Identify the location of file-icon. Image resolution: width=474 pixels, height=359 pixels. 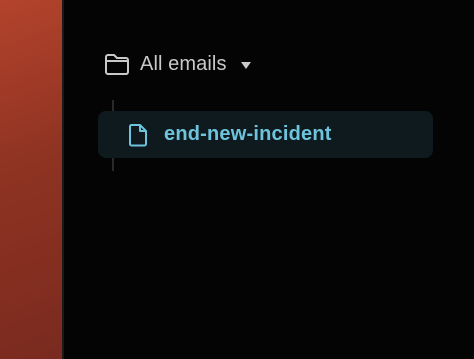
(138, 135).